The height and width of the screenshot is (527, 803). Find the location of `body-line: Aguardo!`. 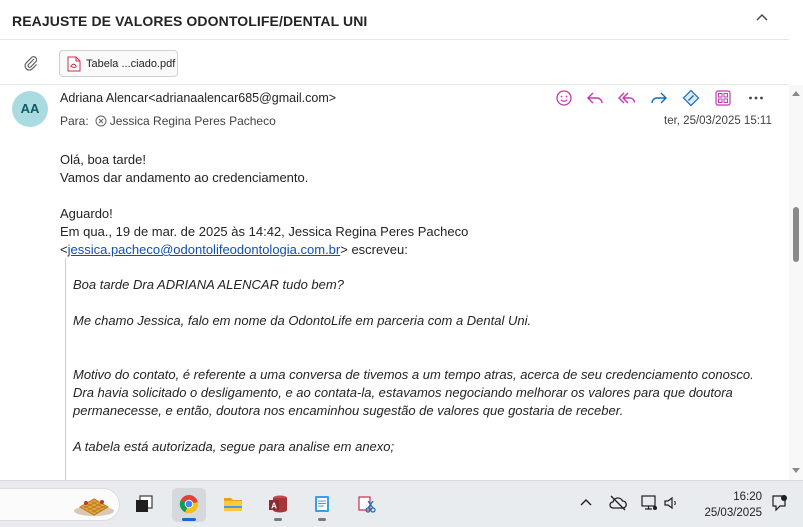

body-line: Aguardo! is located at coordinates (86, 213).